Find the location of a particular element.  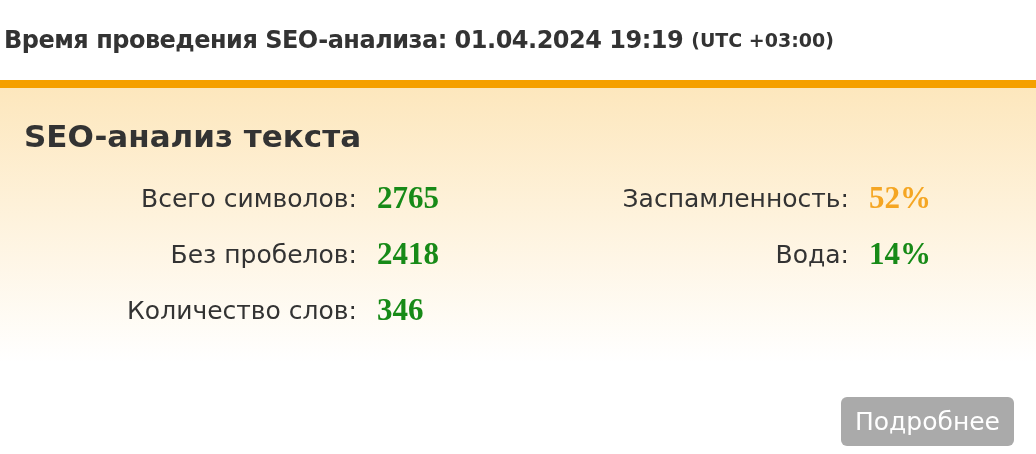

stat-label: Вода: is located at coordinates (812, 254).